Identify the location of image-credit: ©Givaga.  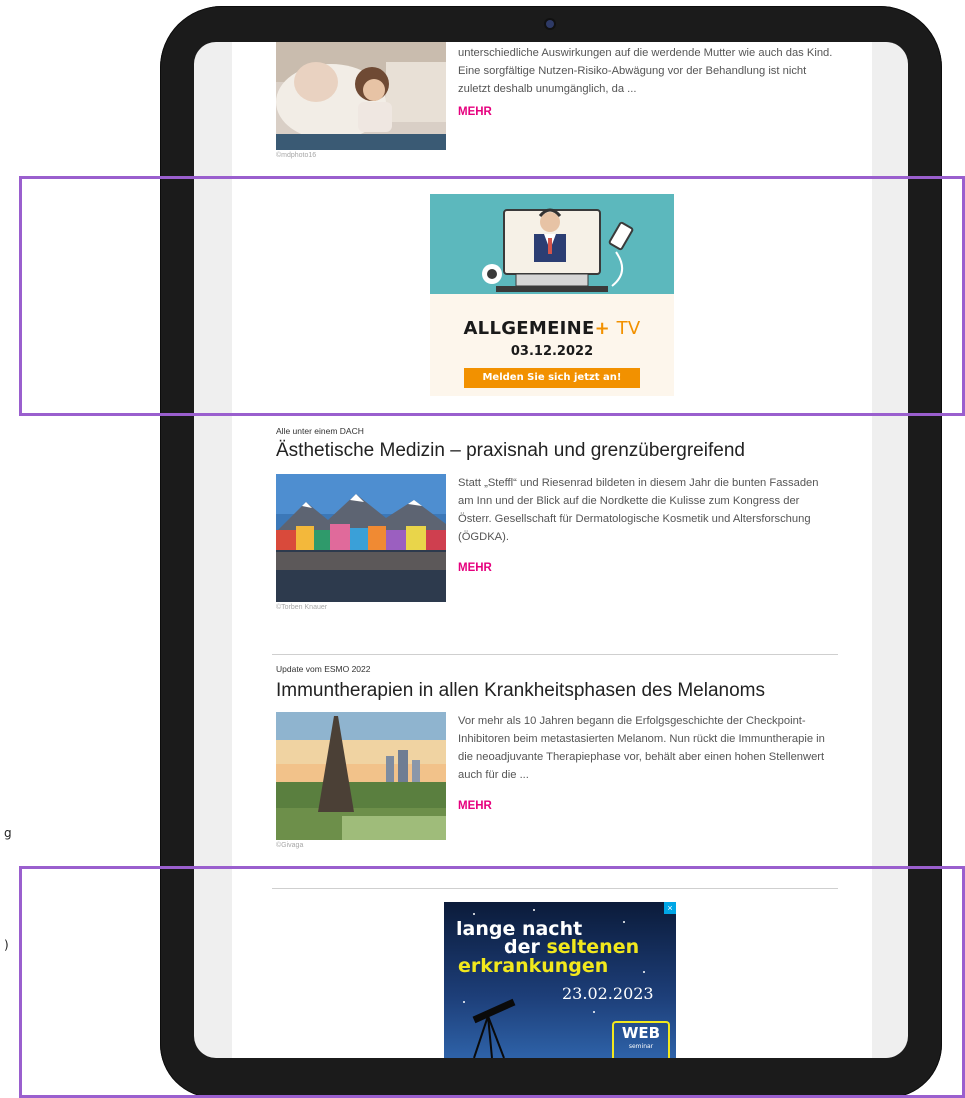
(290, 845).